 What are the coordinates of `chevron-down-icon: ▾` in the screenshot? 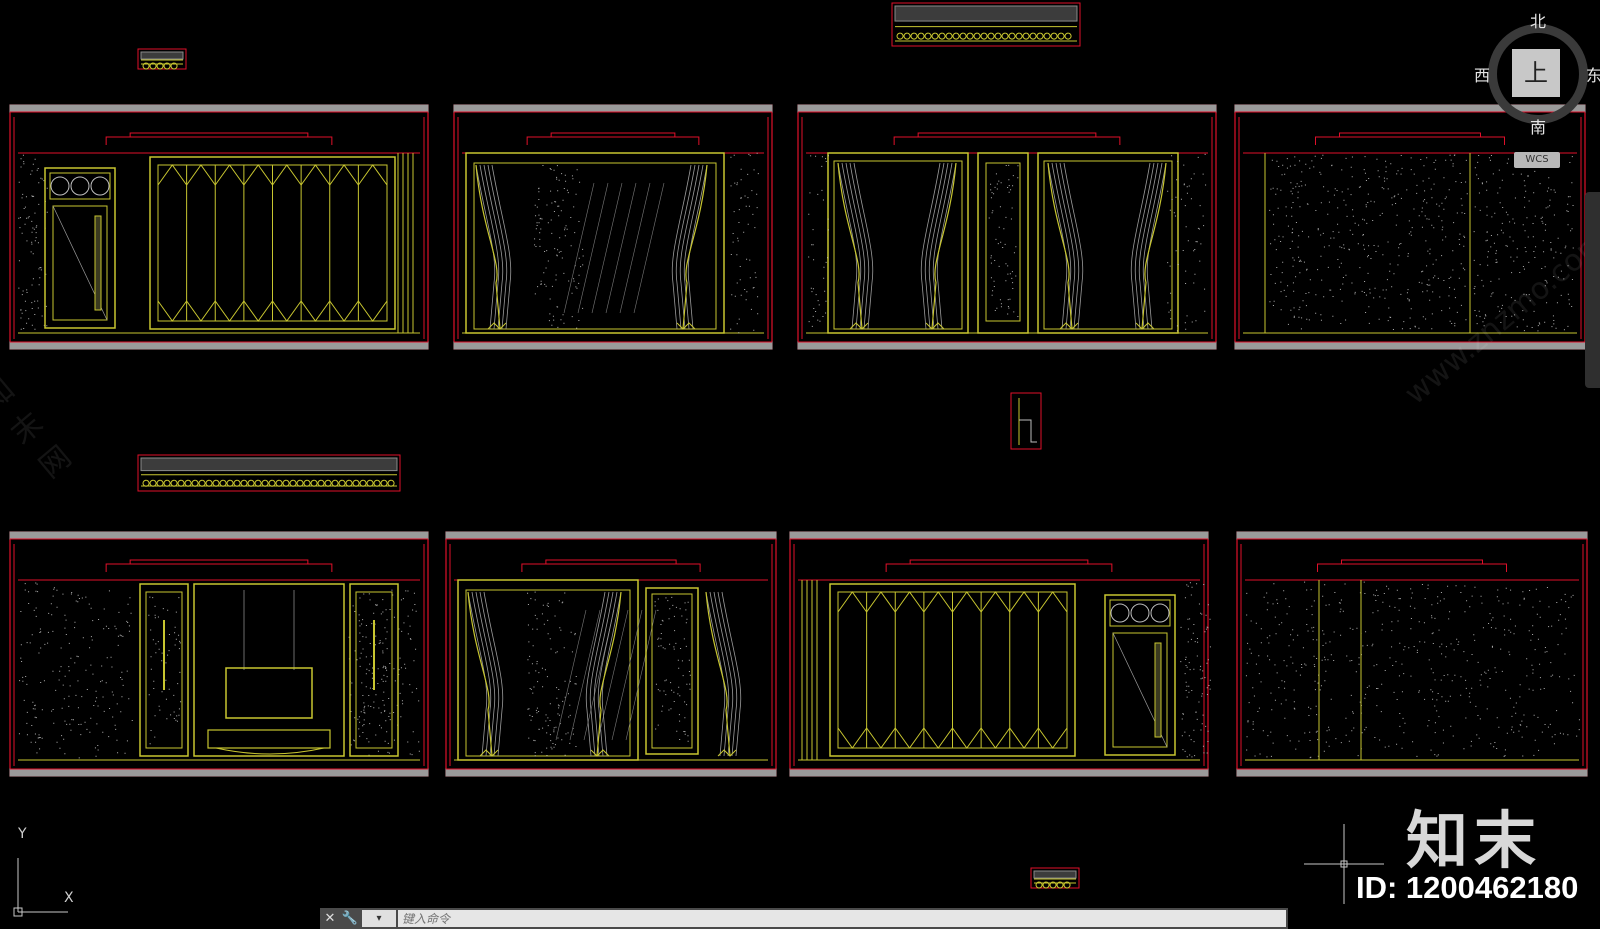 It's located at (379, 918).